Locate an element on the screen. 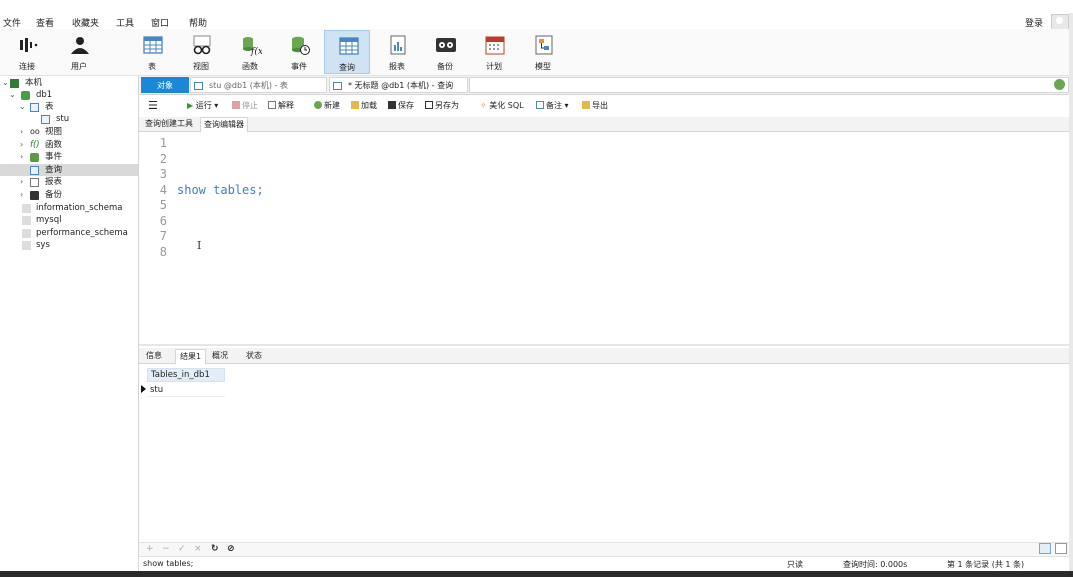 The height and width of the screenshot is (577, 1073). hamburger-menu-icon: ☰ is located at coordinates (153, 106).